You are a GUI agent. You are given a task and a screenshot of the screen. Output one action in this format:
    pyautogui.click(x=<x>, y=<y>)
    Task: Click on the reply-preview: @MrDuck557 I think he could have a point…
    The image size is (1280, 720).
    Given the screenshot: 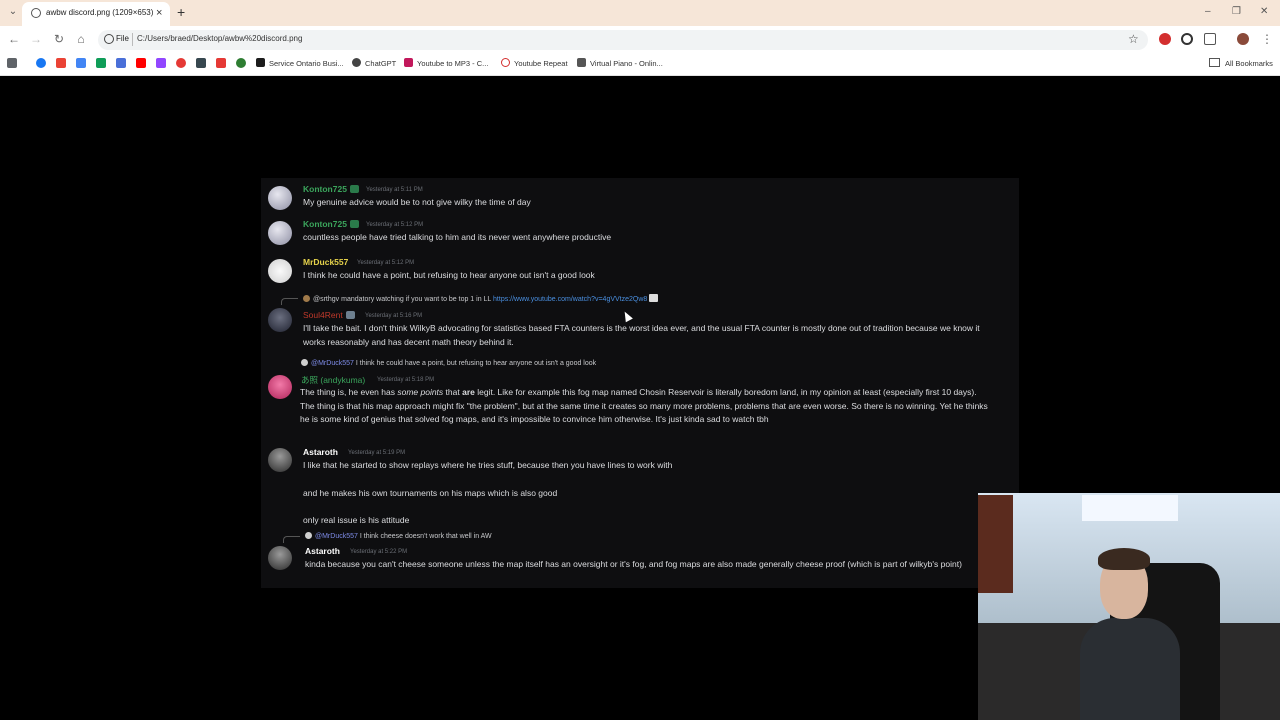 What is the action you would take?
    pyautogui.click(x=448, y=363)
    